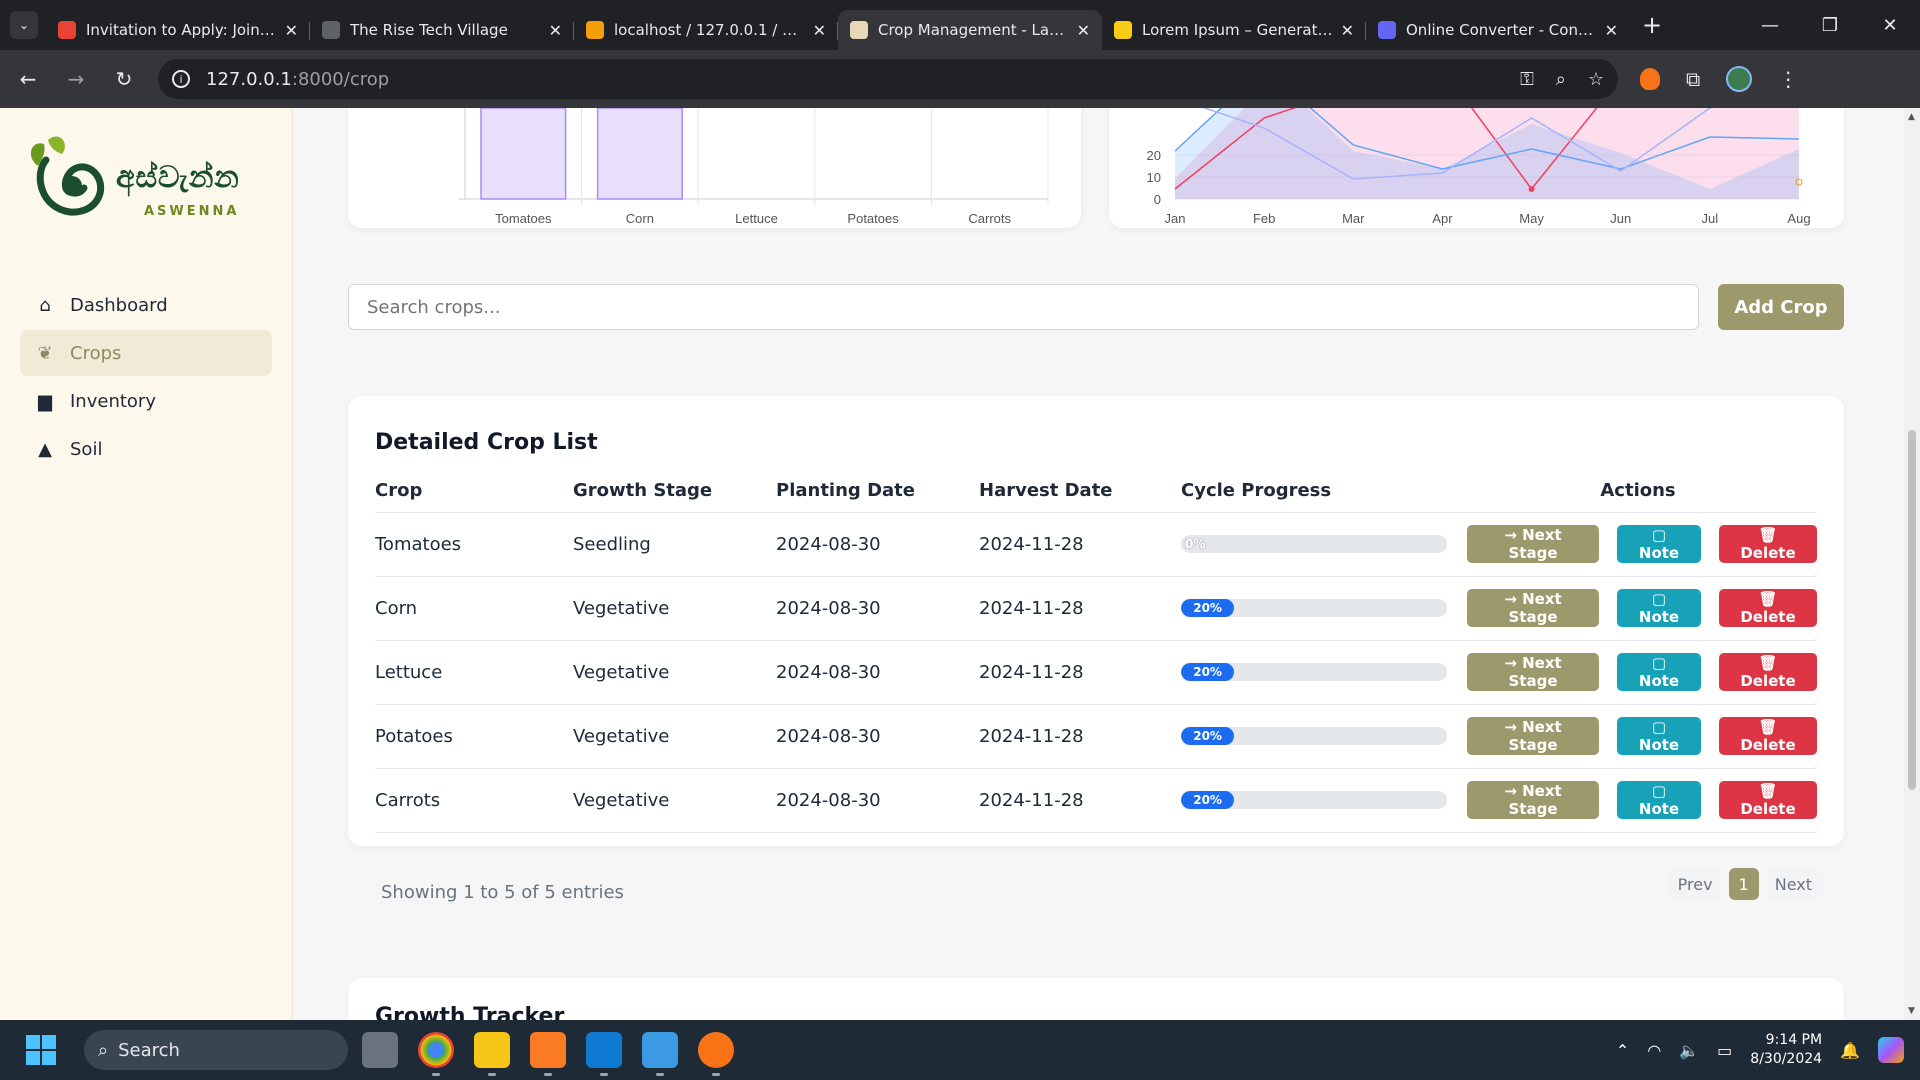 The width and height of the screenshot is (1920, 1080). Describe the element at coordinates (380, 1050) in the screenshot. I see `task-view-icon` at that location.